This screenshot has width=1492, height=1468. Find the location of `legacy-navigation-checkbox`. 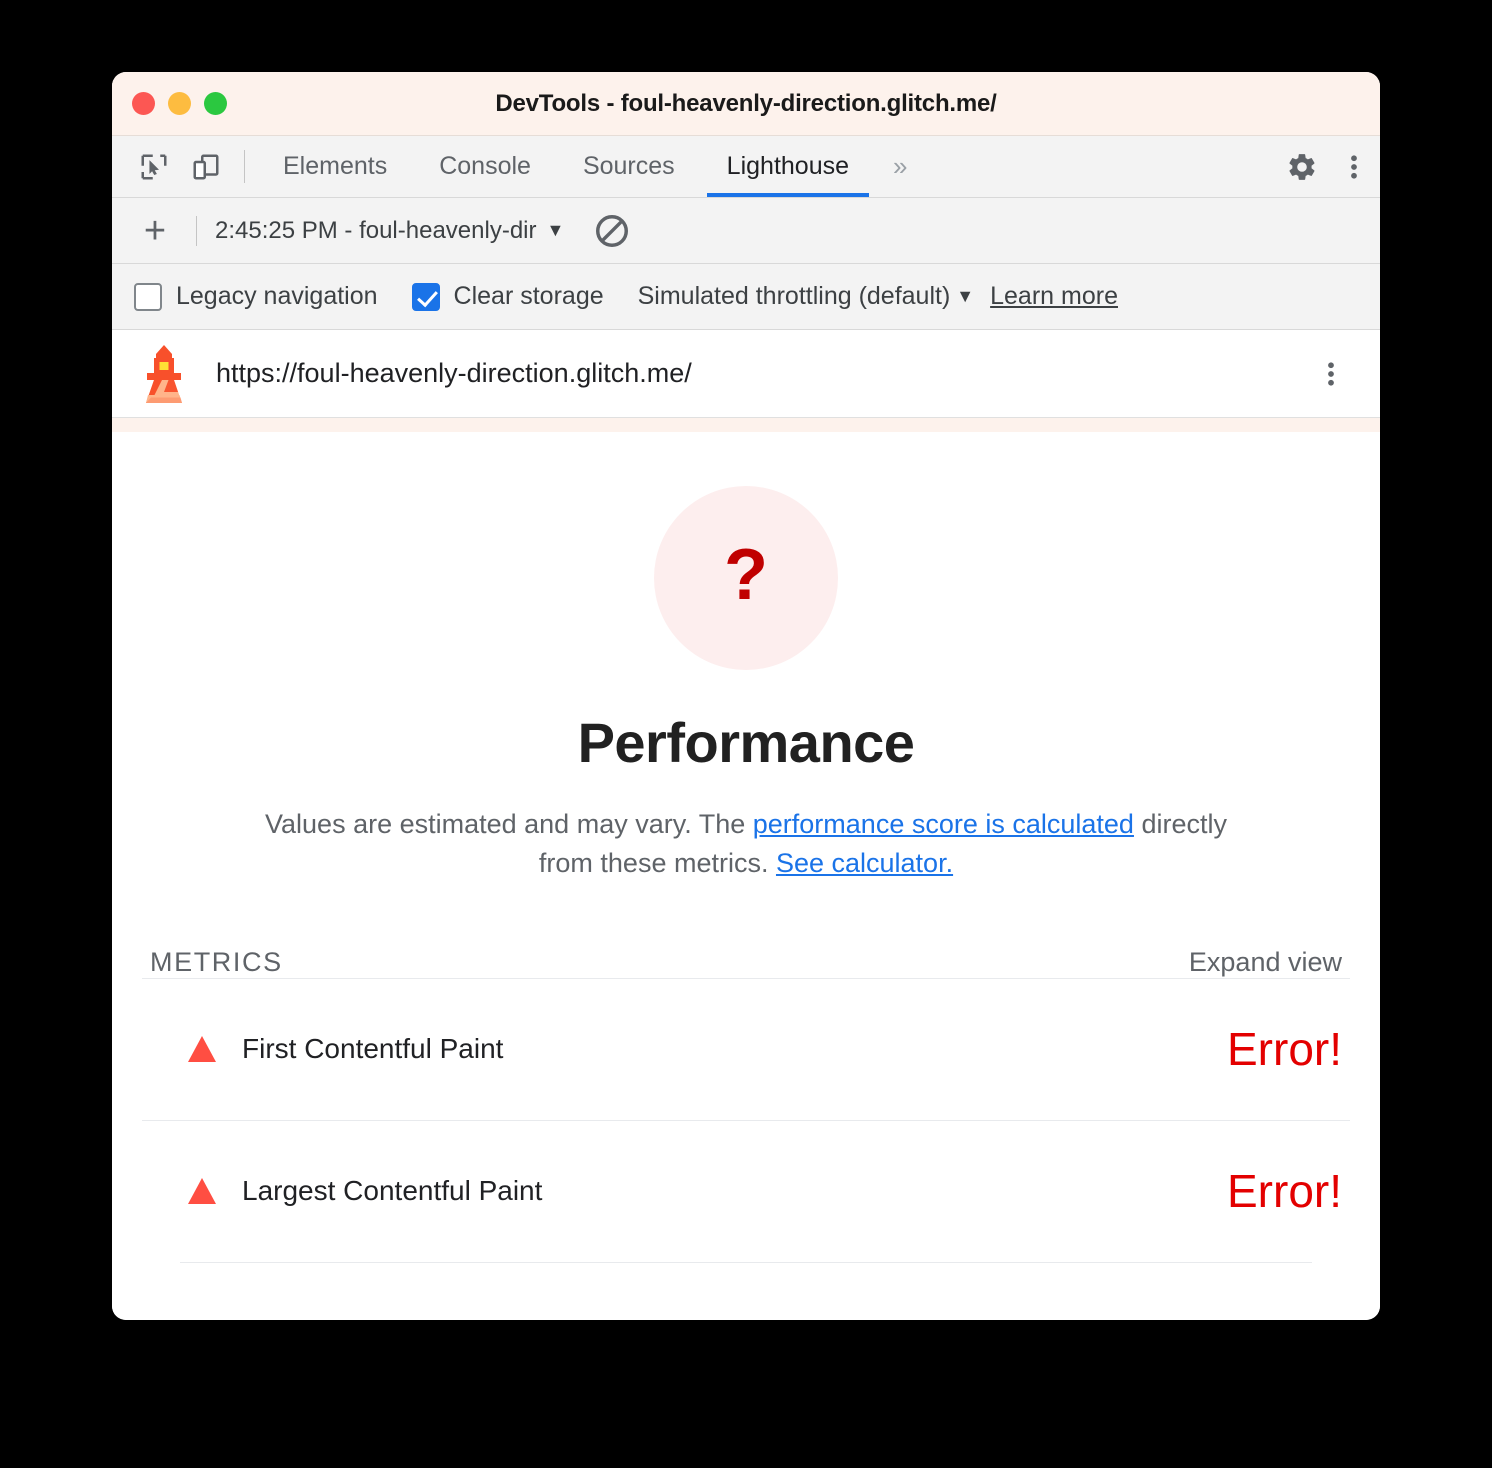

legacy-navigation-checkbox is located at coordinates (148, 296).